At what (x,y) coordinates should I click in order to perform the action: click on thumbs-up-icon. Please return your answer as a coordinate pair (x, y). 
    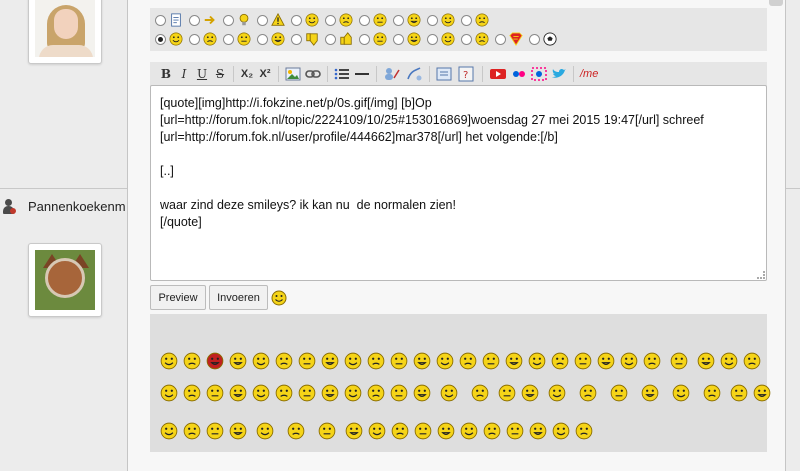
    Looking at the image, I should click on (346, 39).